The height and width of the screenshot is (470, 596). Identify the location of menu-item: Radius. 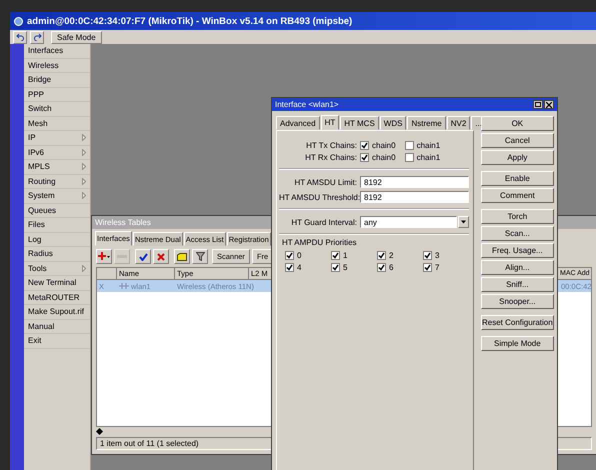
(57, 254).